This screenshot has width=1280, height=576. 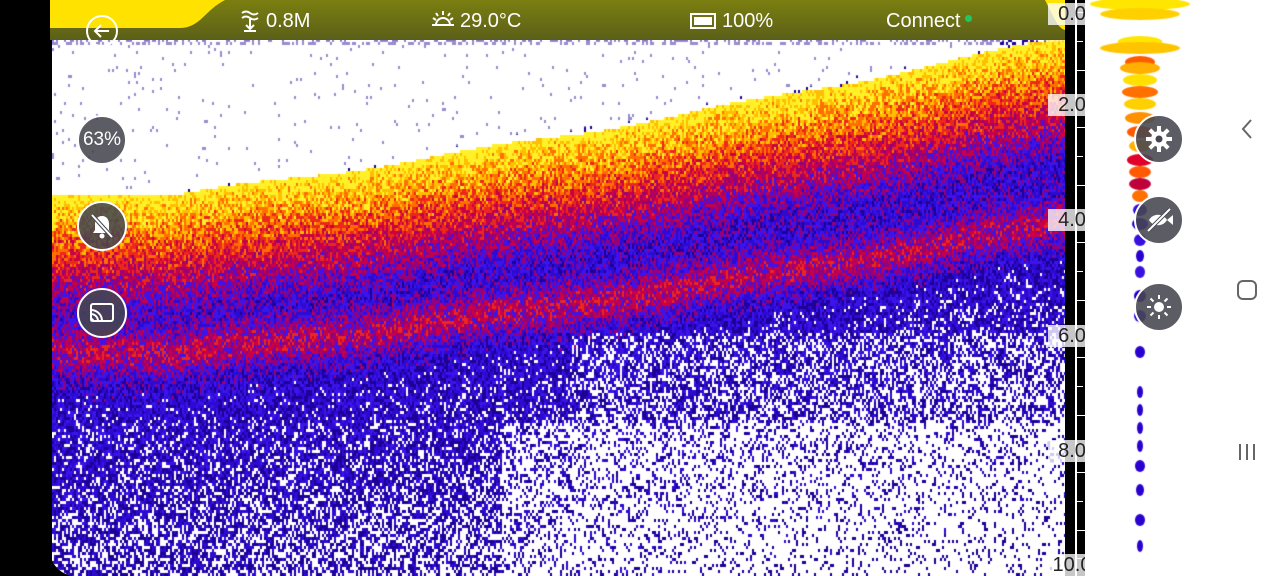 I want to click on nav-back-button, so click(x=1247, y=129).